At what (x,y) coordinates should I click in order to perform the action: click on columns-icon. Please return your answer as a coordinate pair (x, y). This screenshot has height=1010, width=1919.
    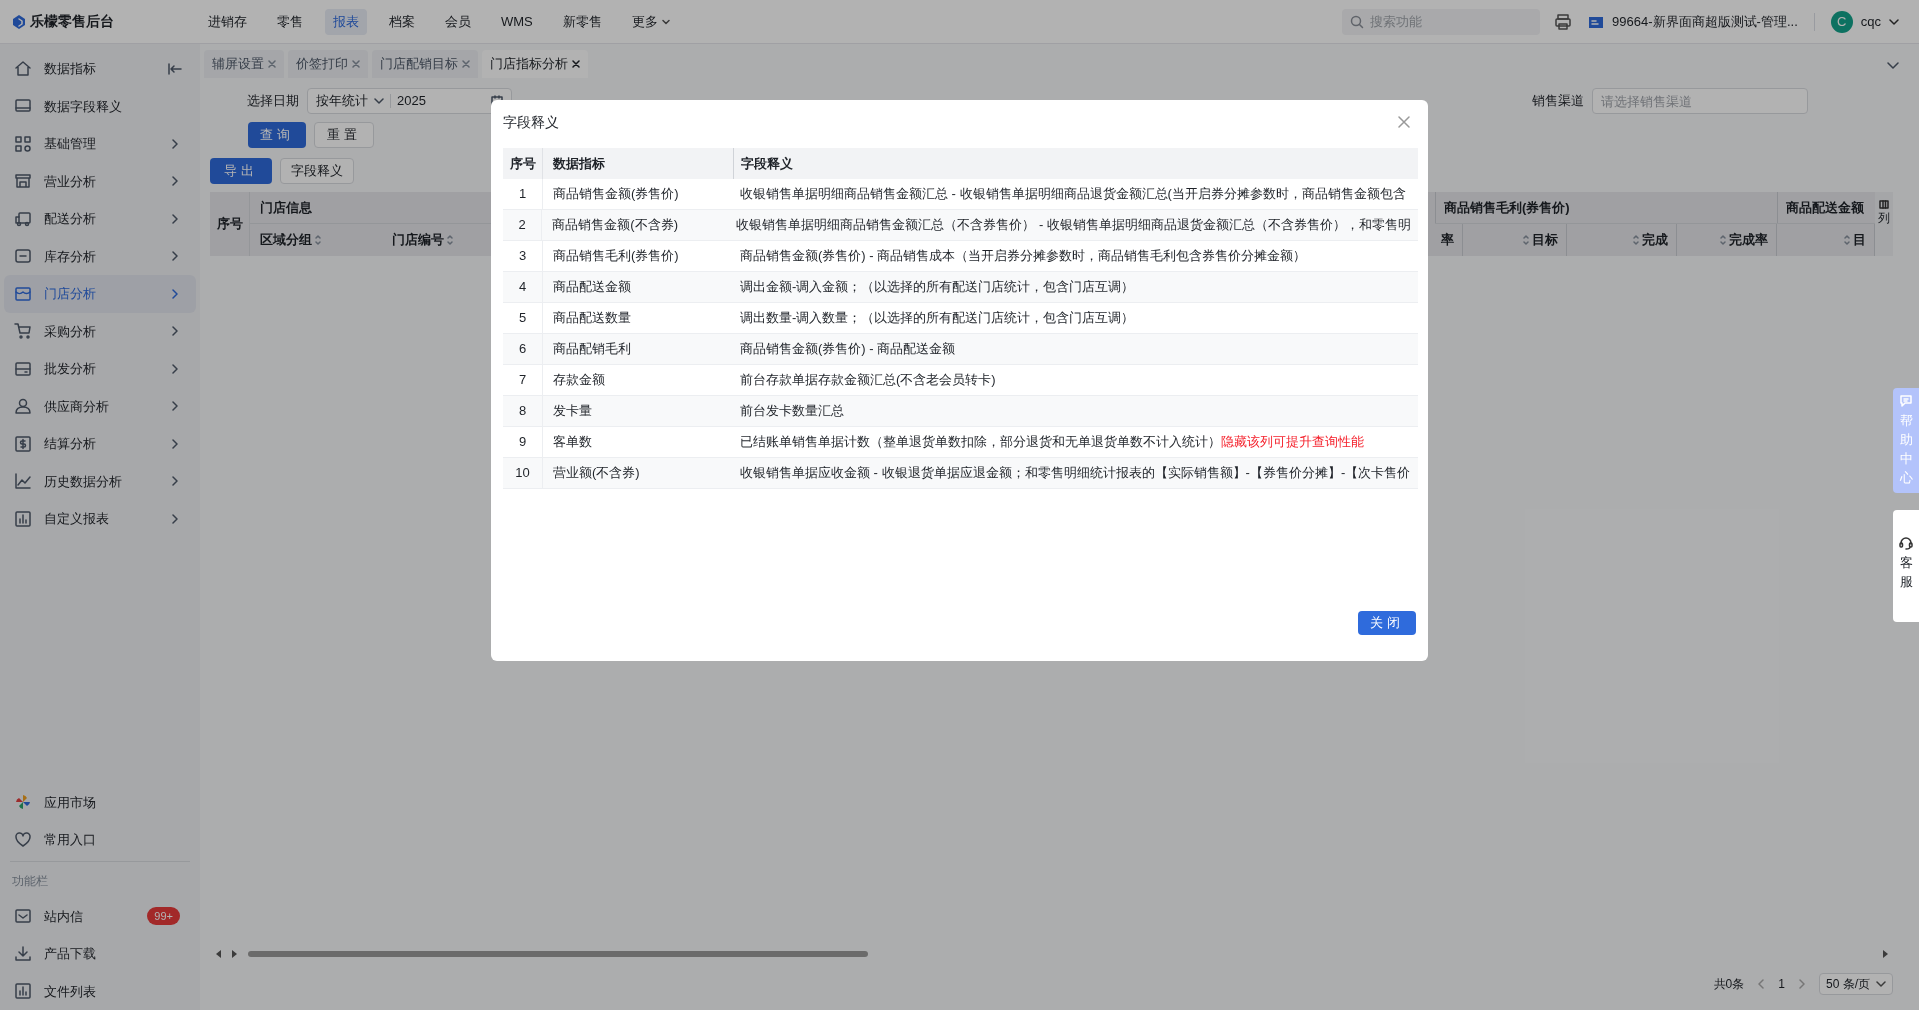
    Looking at the image, I should click on (1884, 204).